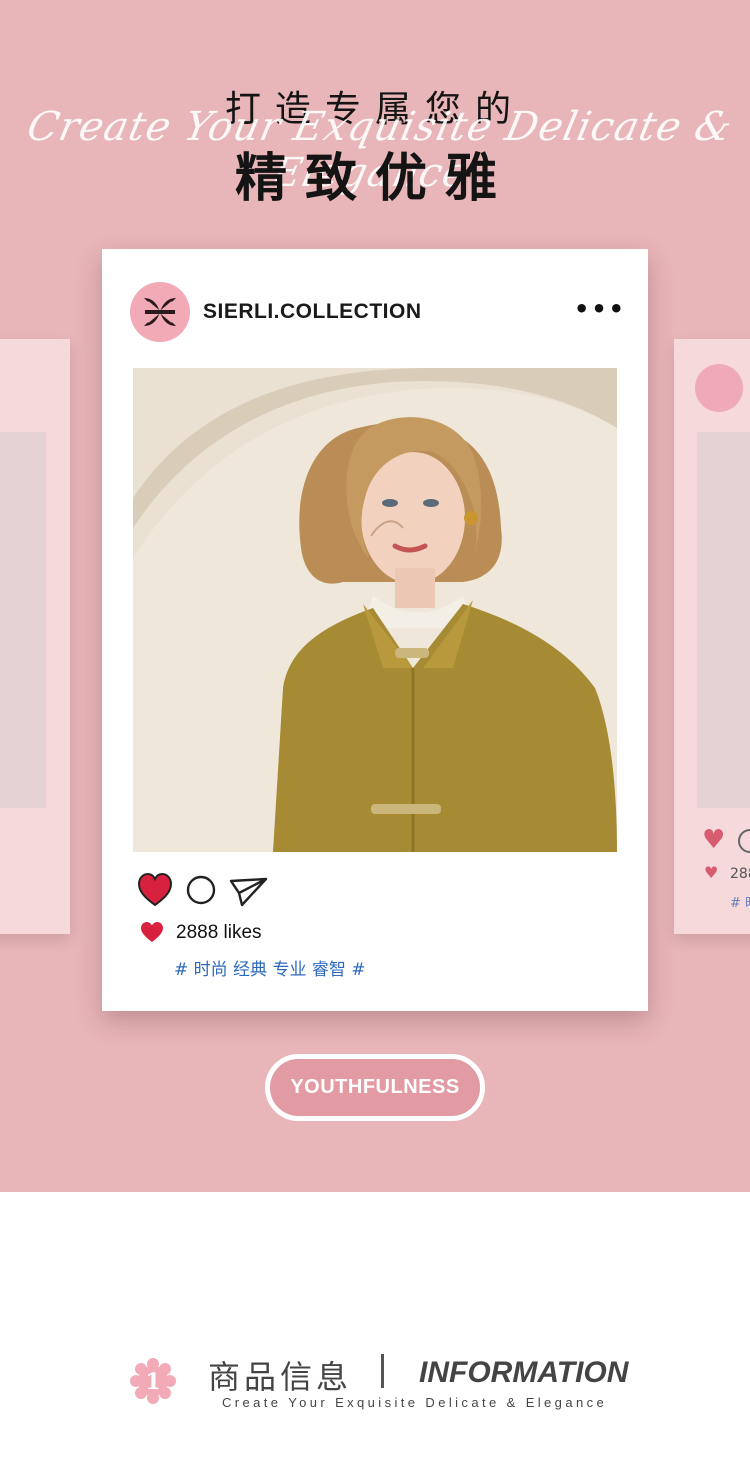  I want to click on side-small-heart-icon: ♥, so click(711, 872).